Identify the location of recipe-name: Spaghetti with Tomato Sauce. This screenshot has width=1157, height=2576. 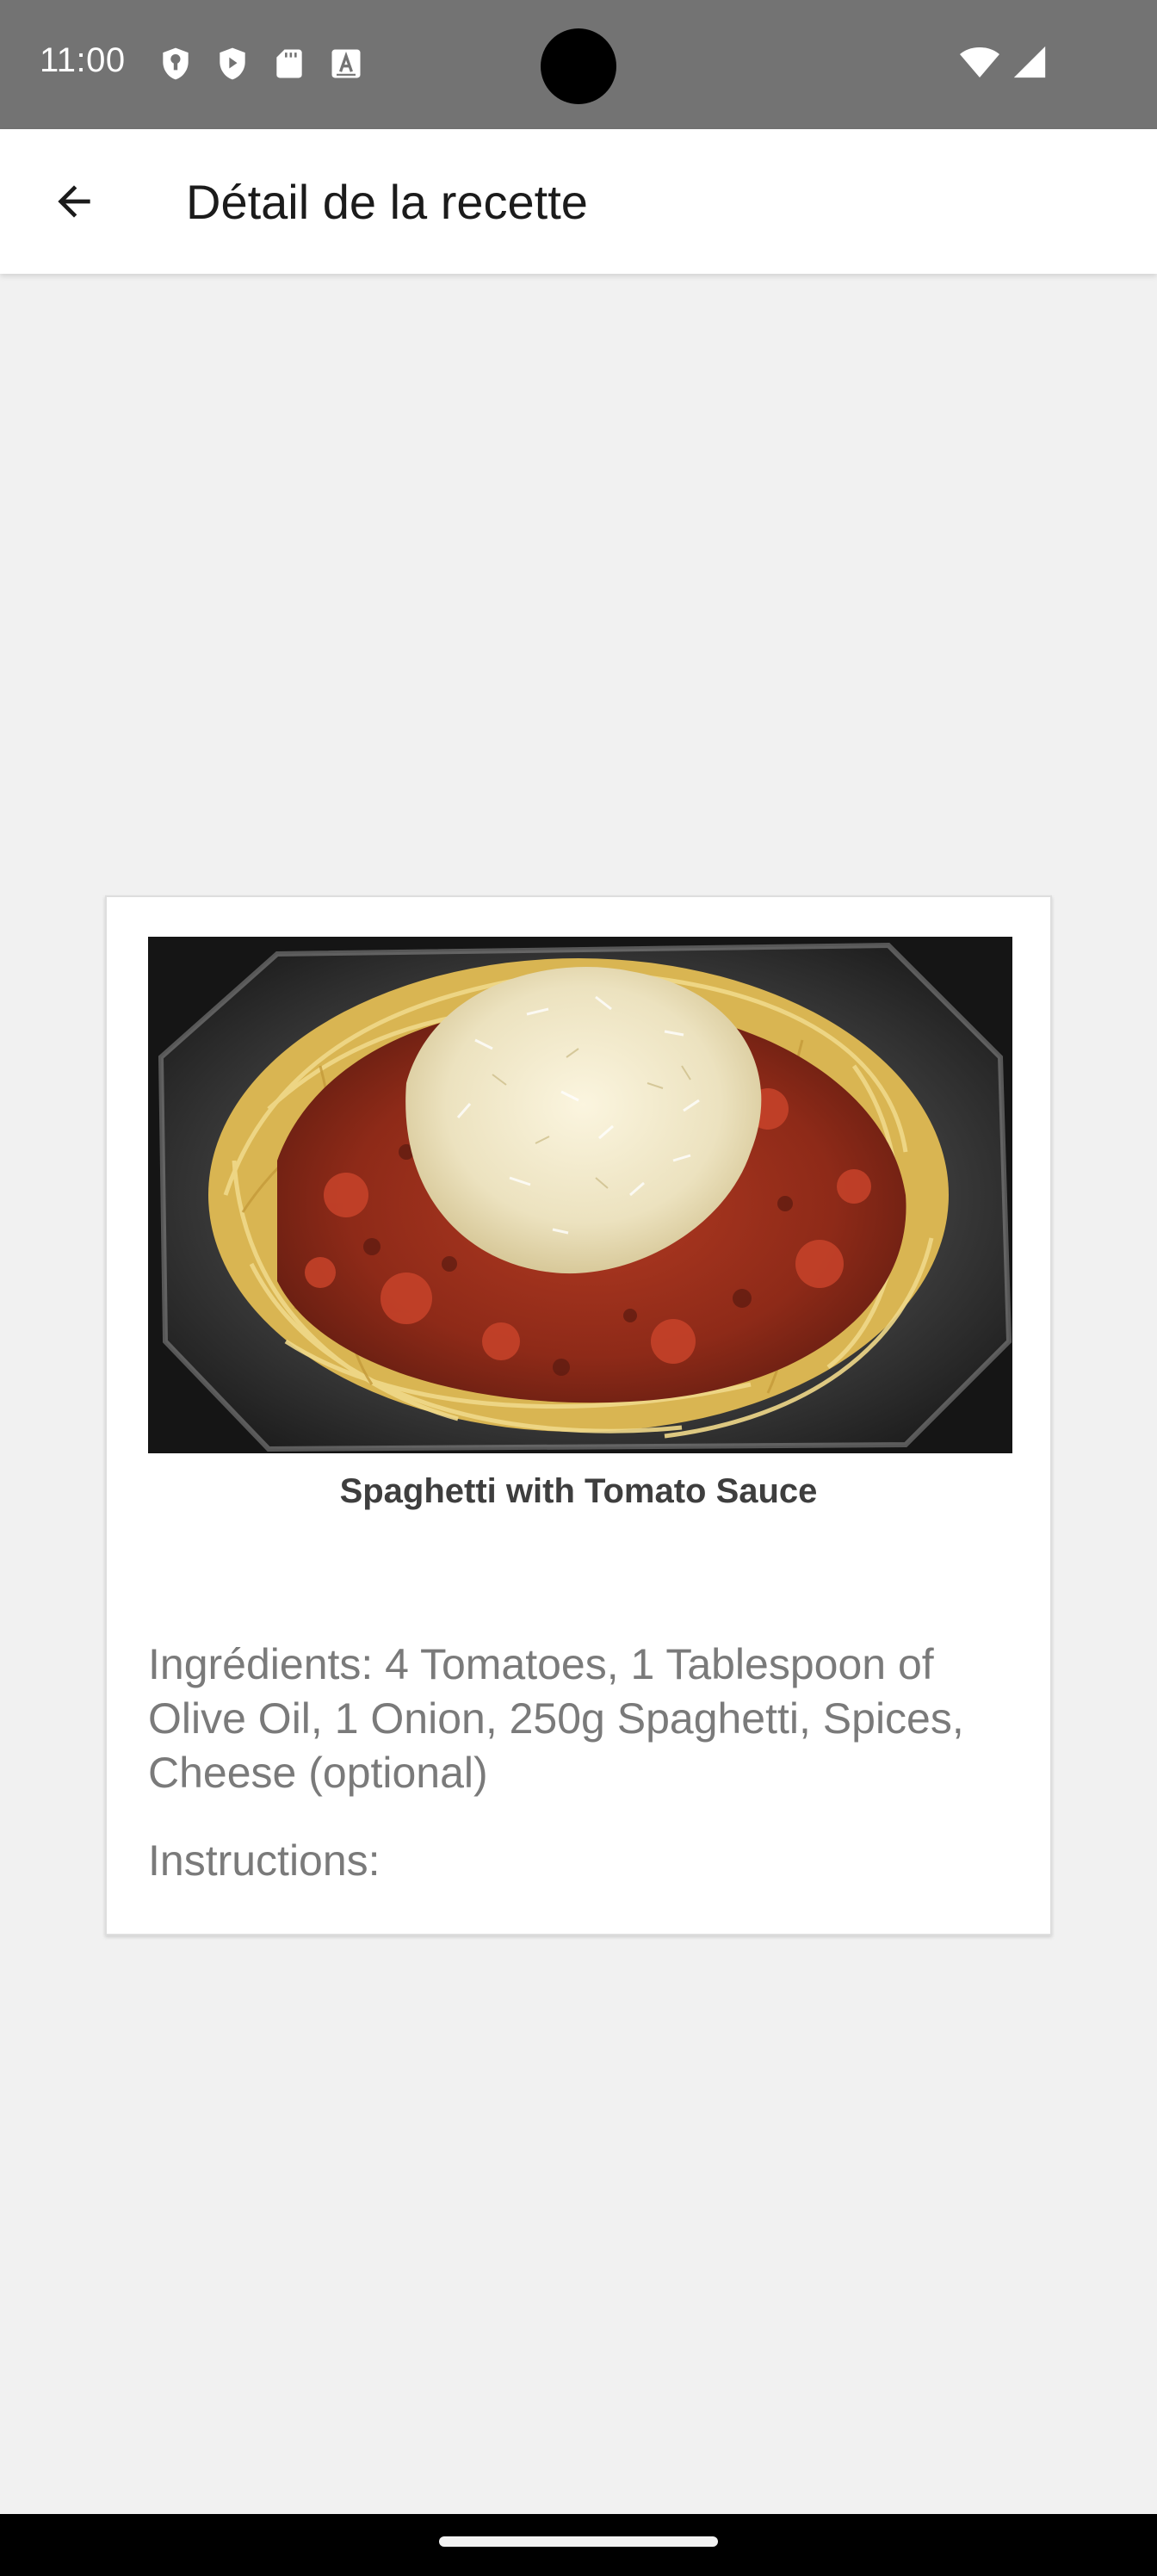
(579, 1491).